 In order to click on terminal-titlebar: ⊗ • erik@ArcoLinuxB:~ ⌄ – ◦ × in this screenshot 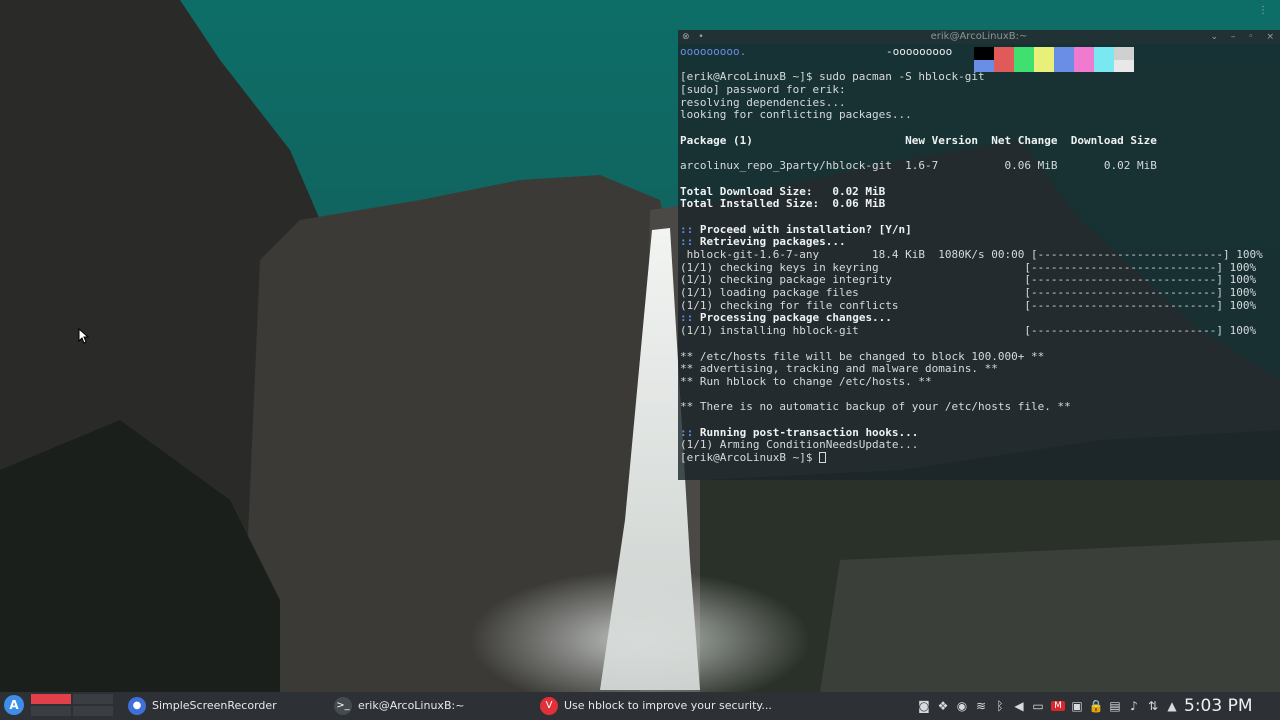, I will do `click(979, 37)`.